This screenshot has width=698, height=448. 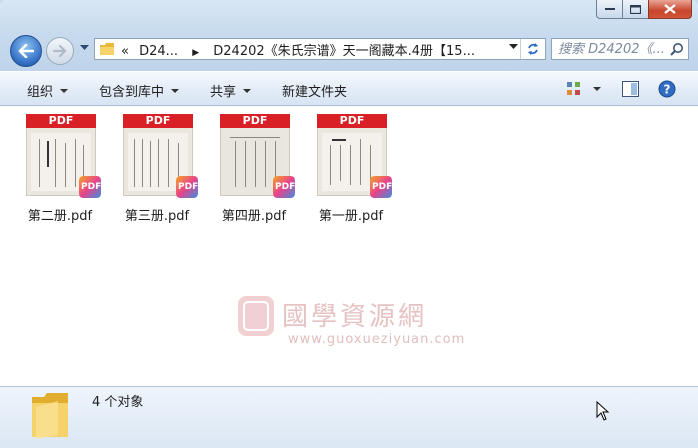 I want to click on preview-pane-icon, so click(x=630, y=89).